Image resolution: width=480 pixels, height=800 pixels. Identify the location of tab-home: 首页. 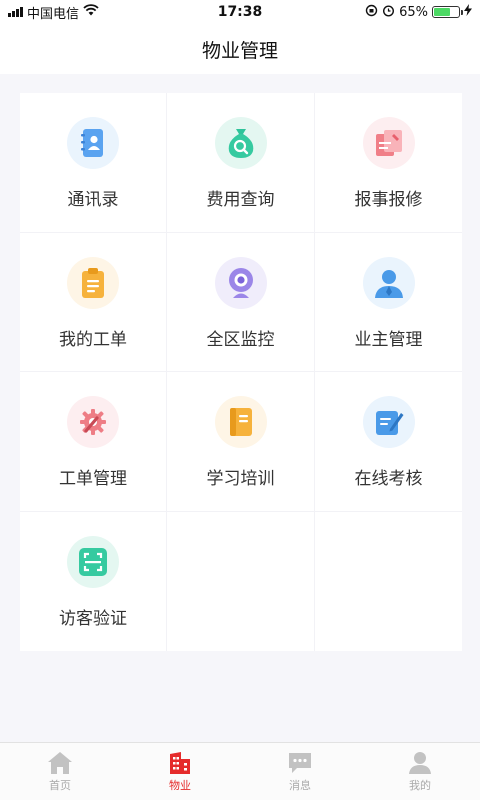
(60, 771).